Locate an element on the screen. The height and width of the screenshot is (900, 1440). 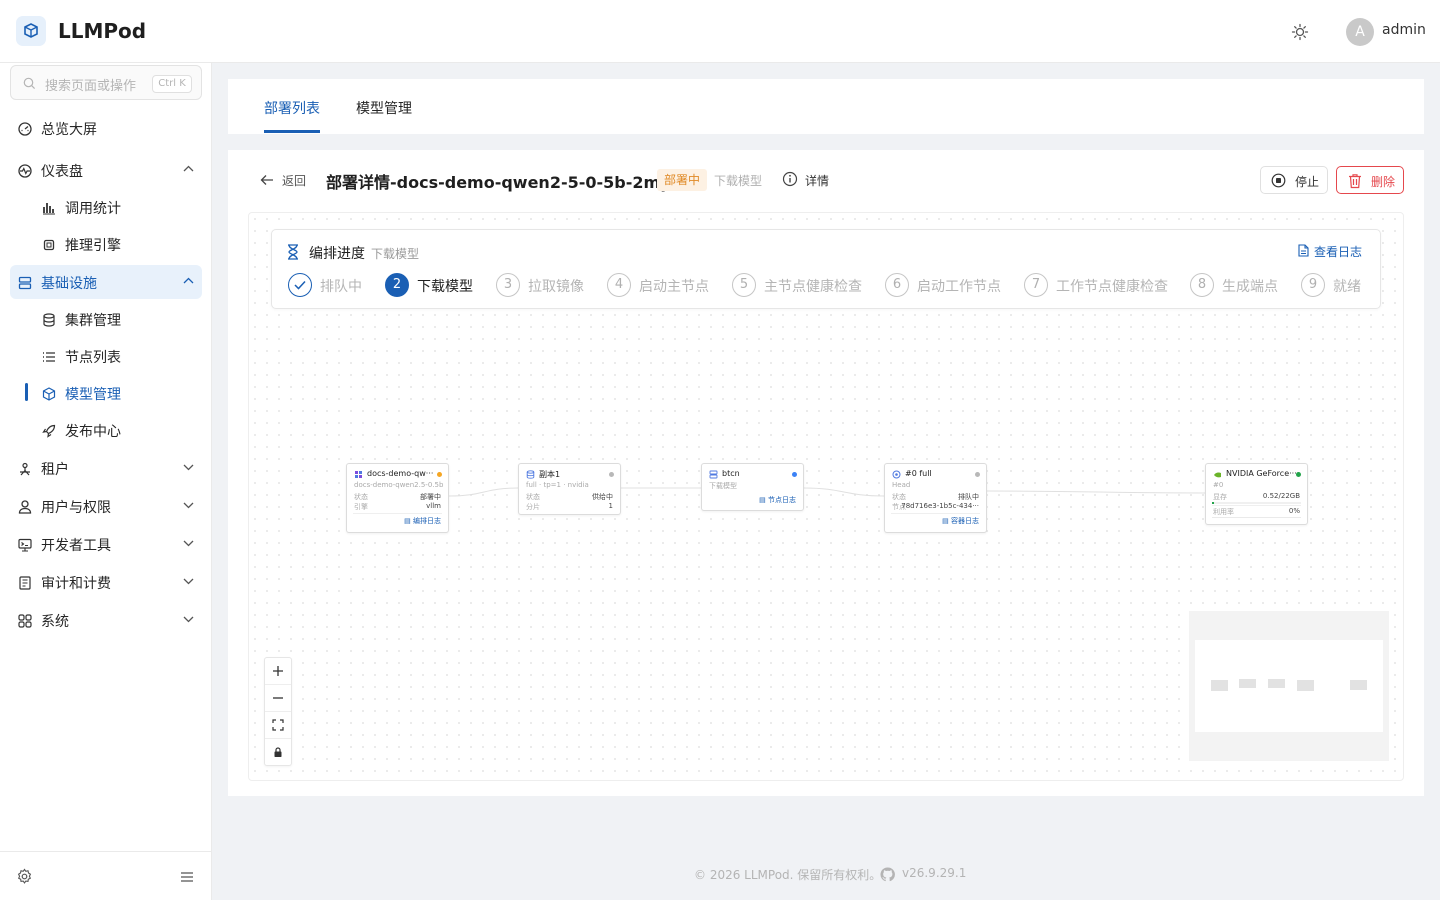
app-logo is located at coordinates (31, 31).